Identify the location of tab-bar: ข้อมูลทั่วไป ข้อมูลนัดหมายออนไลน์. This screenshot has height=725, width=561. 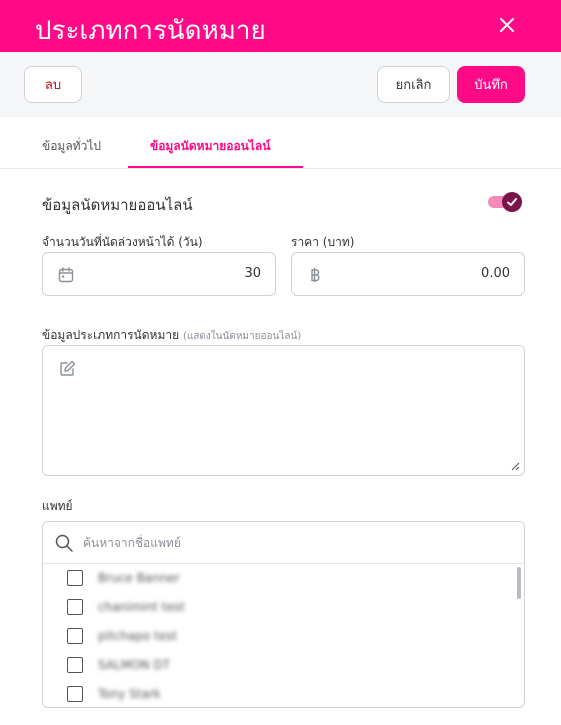
(280, 143).